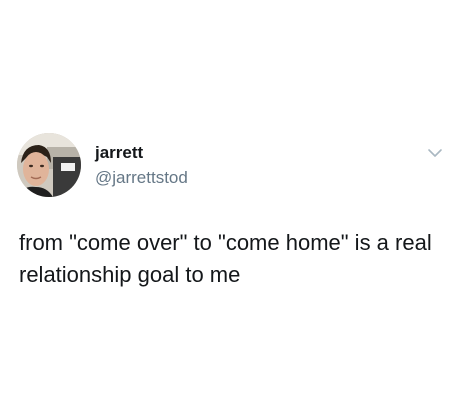  What do you see at coordinates (119, 153) in the screenshot?
I see `display-name: jarrett` at bounding box center [119, 153].